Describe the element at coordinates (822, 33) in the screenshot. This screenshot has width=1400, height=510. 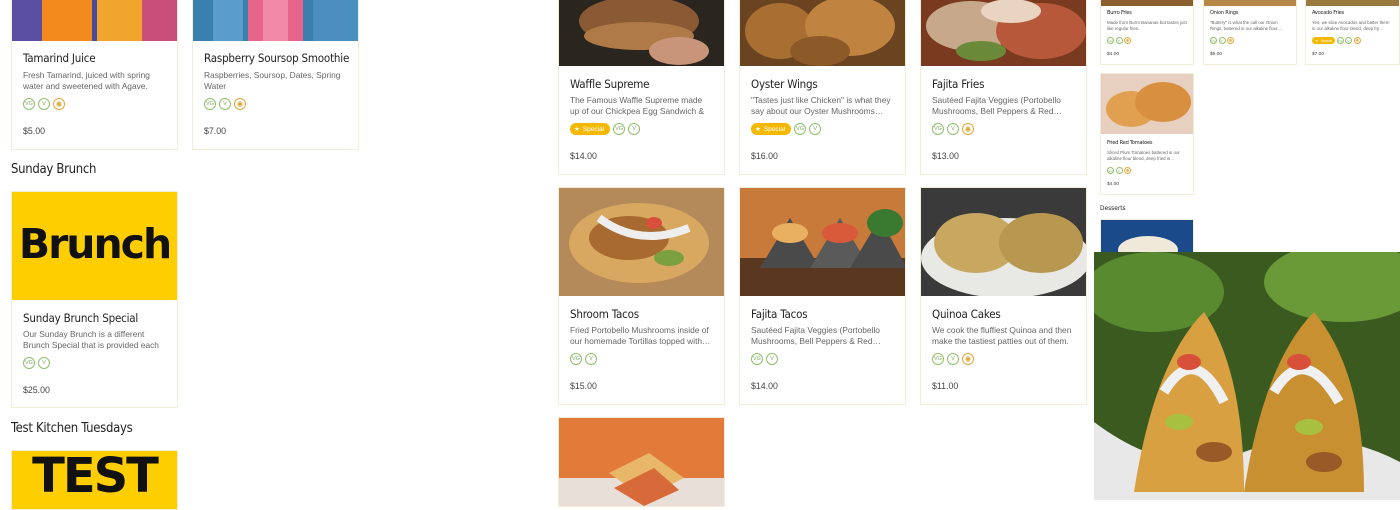
I see `oyster-wings-image` at that location.